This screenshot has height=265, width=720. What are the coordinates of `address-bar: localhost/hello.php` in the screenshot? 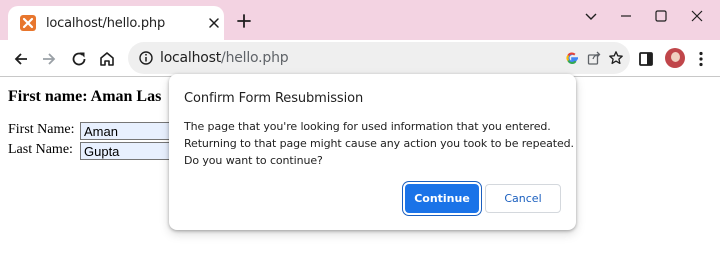 It's located at (379, 58).